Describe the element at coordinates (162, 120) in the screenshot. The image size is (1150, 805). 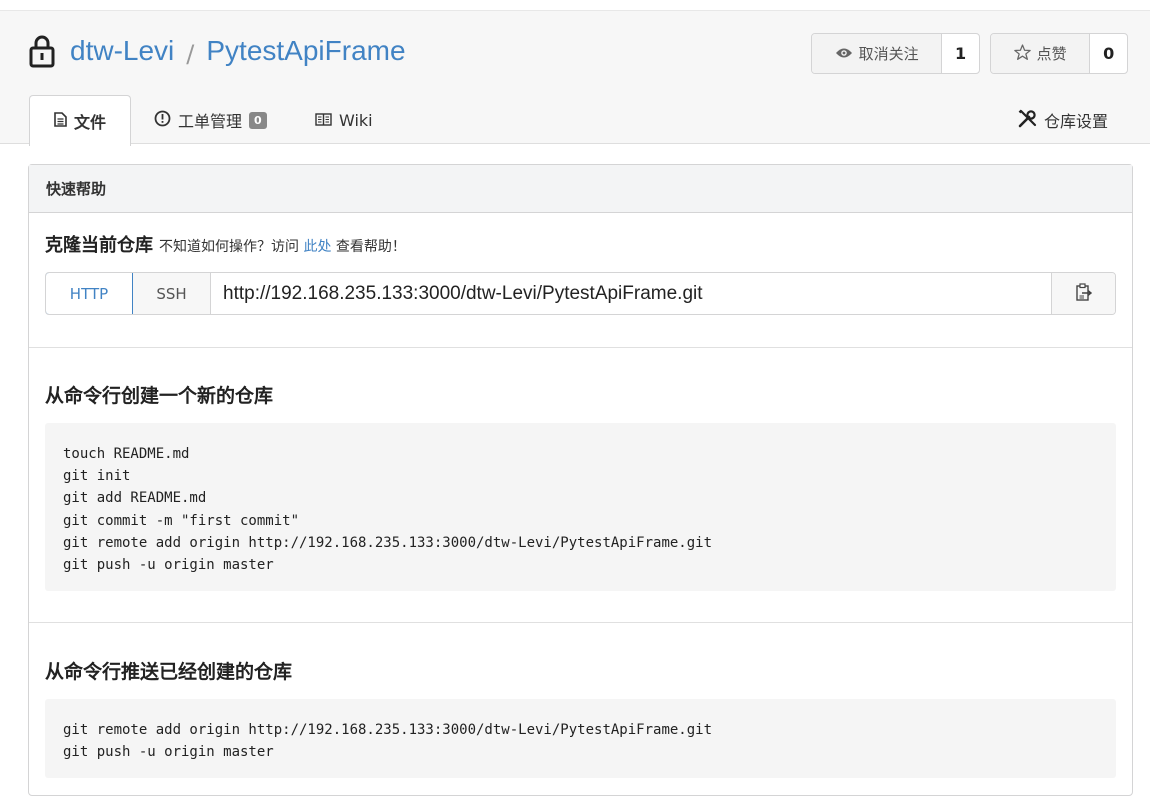
I see `issue-icon` at that location.